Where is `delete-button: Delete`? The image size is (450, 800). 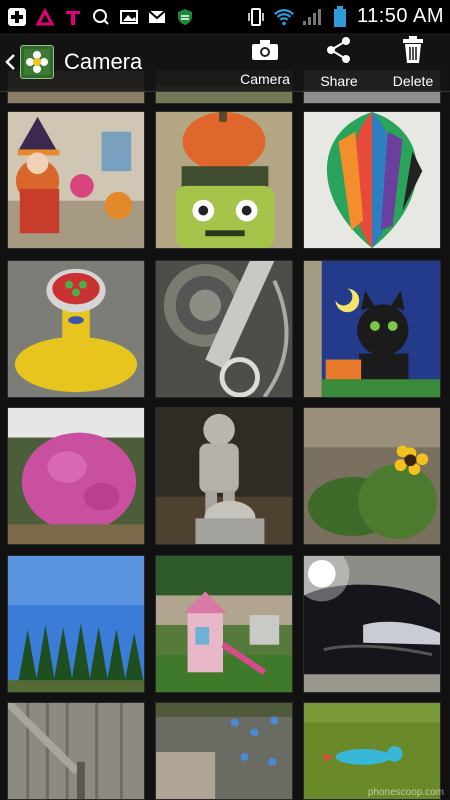
delete-button: Delete is located at coordinates (413, 62).